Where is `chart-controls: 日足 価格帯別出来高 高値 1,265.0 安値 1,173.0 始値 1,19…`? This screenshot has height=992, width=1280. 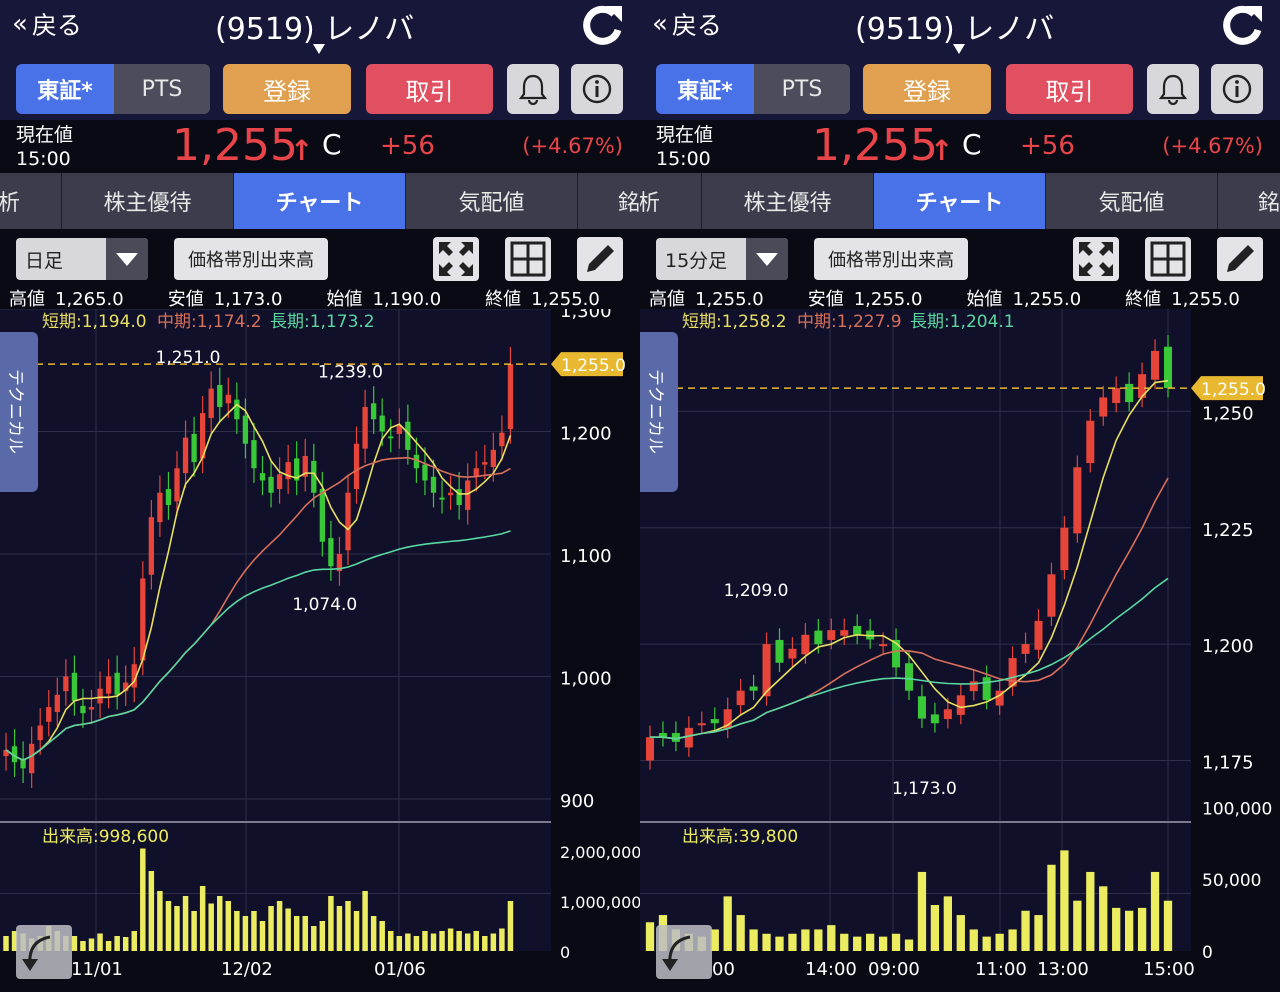 chart-controls: 日足 価格帯別出来高 高値 1,265.0 安値 1,173.0 始値 1,19… is located at coordinates (320, 269).